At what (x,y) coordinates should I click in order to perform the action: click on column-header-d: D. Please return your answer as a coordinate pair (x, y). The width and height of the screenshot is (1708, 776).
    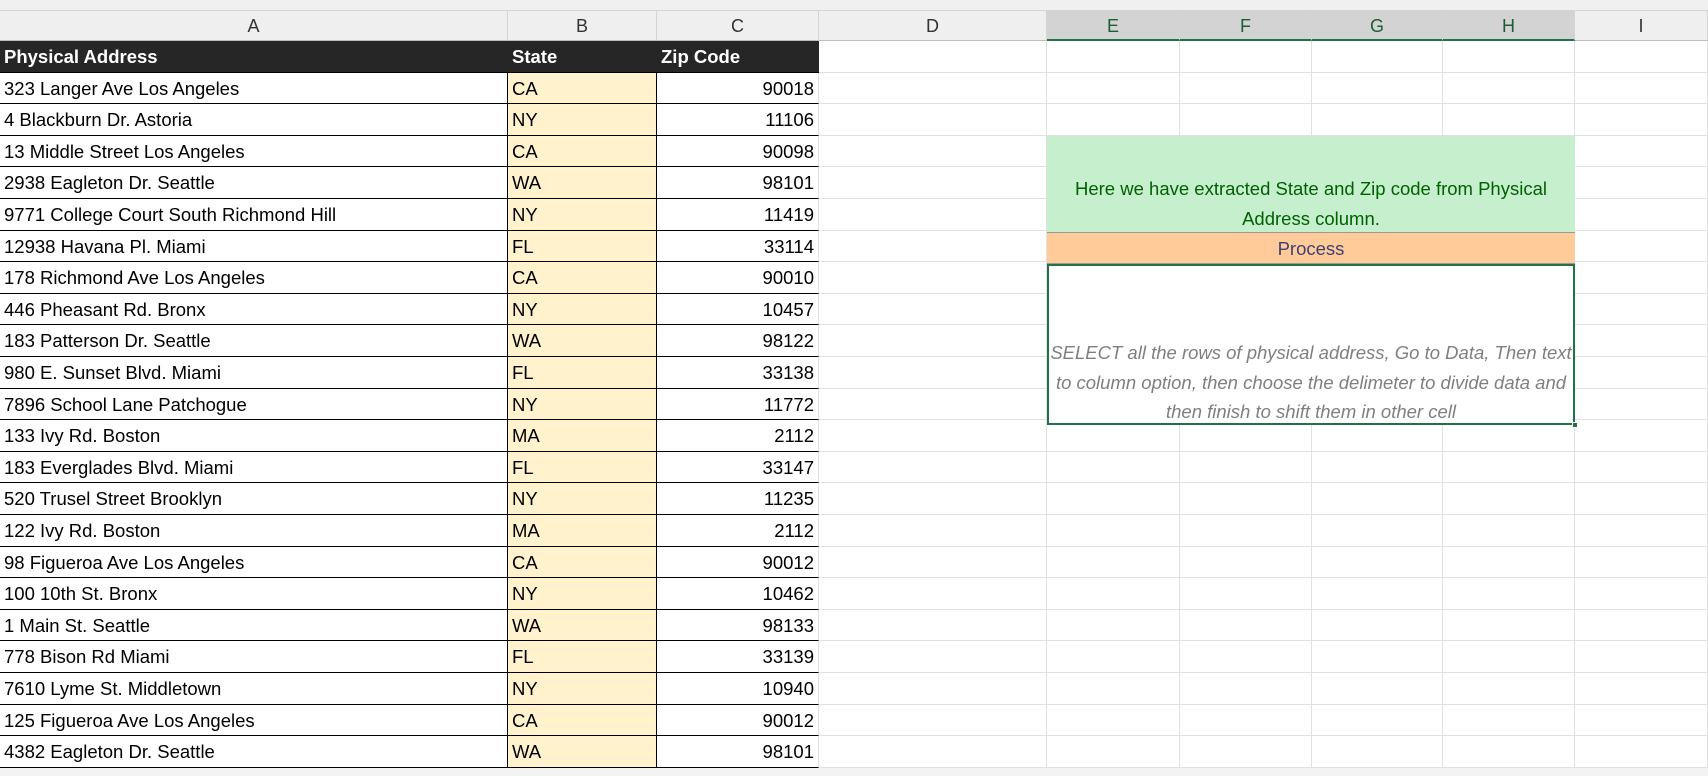
    Looking at the image, I should click on (933, 26).